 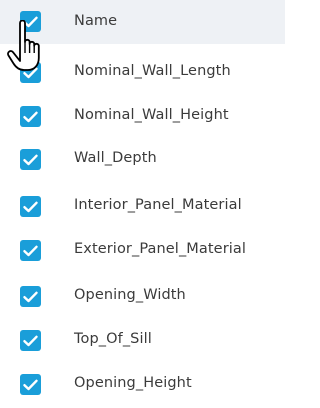 I want to click on list-item-nominal-wall-length: Nominal_Wall_Length, so click(x=142, y=72).